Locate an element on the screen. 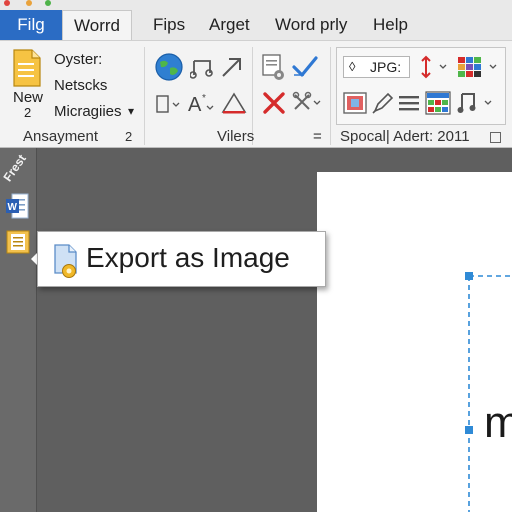  new-button: New is located at coordinates (28, 97).